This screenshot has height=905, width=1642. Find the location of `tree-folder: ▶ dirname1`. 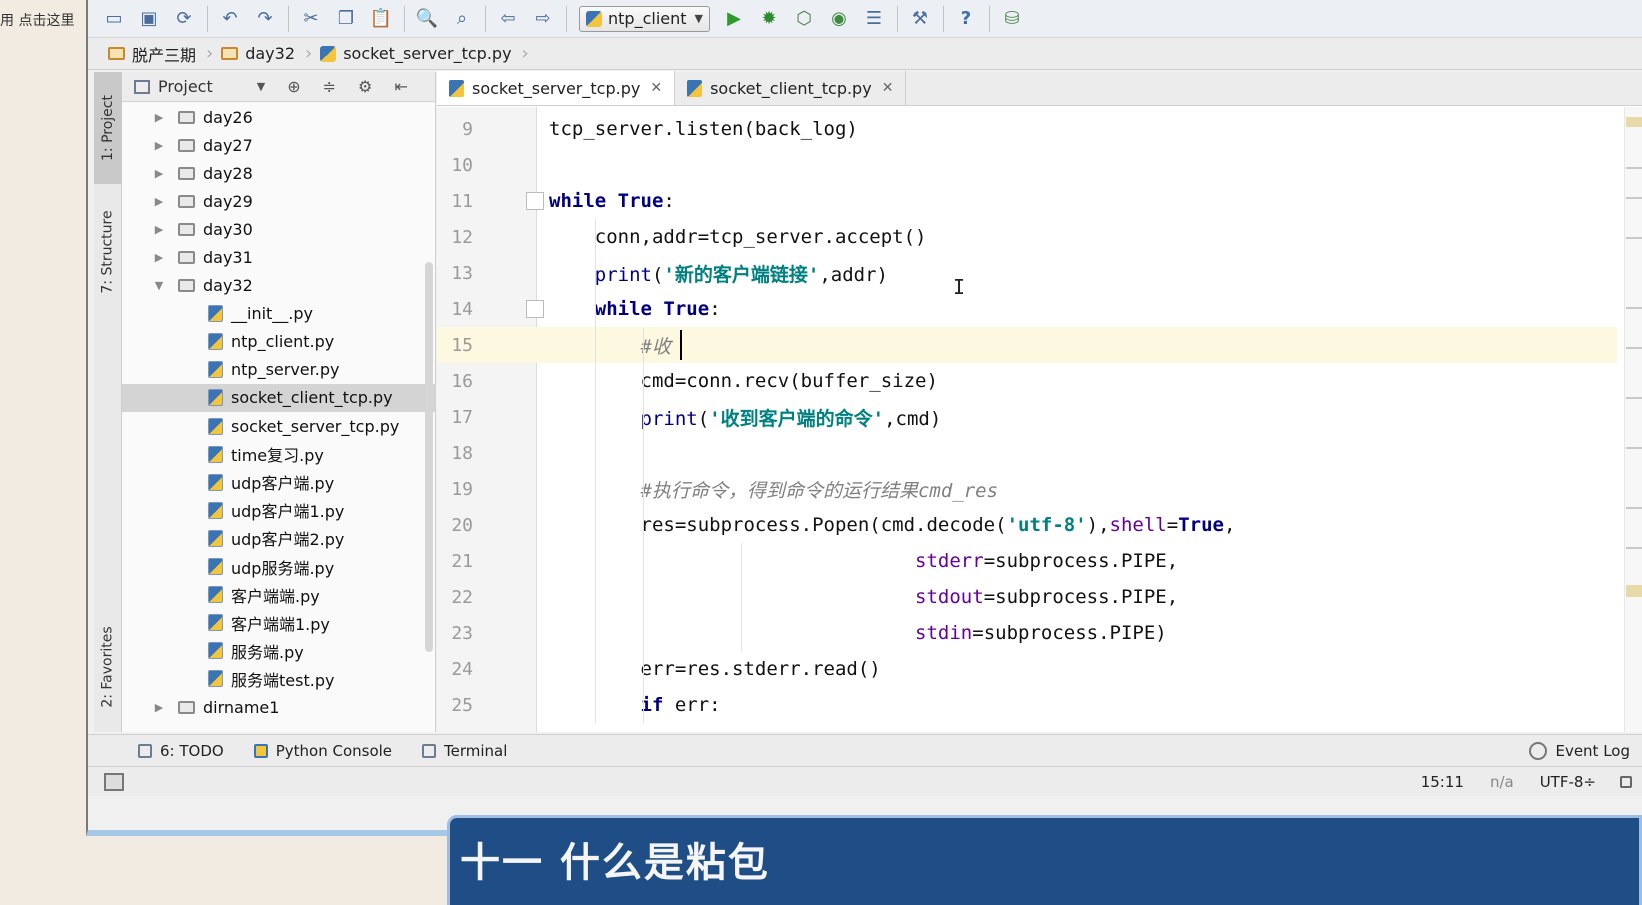

tree-folder: ▶ dirname1 is located at coordinates (279, 707).